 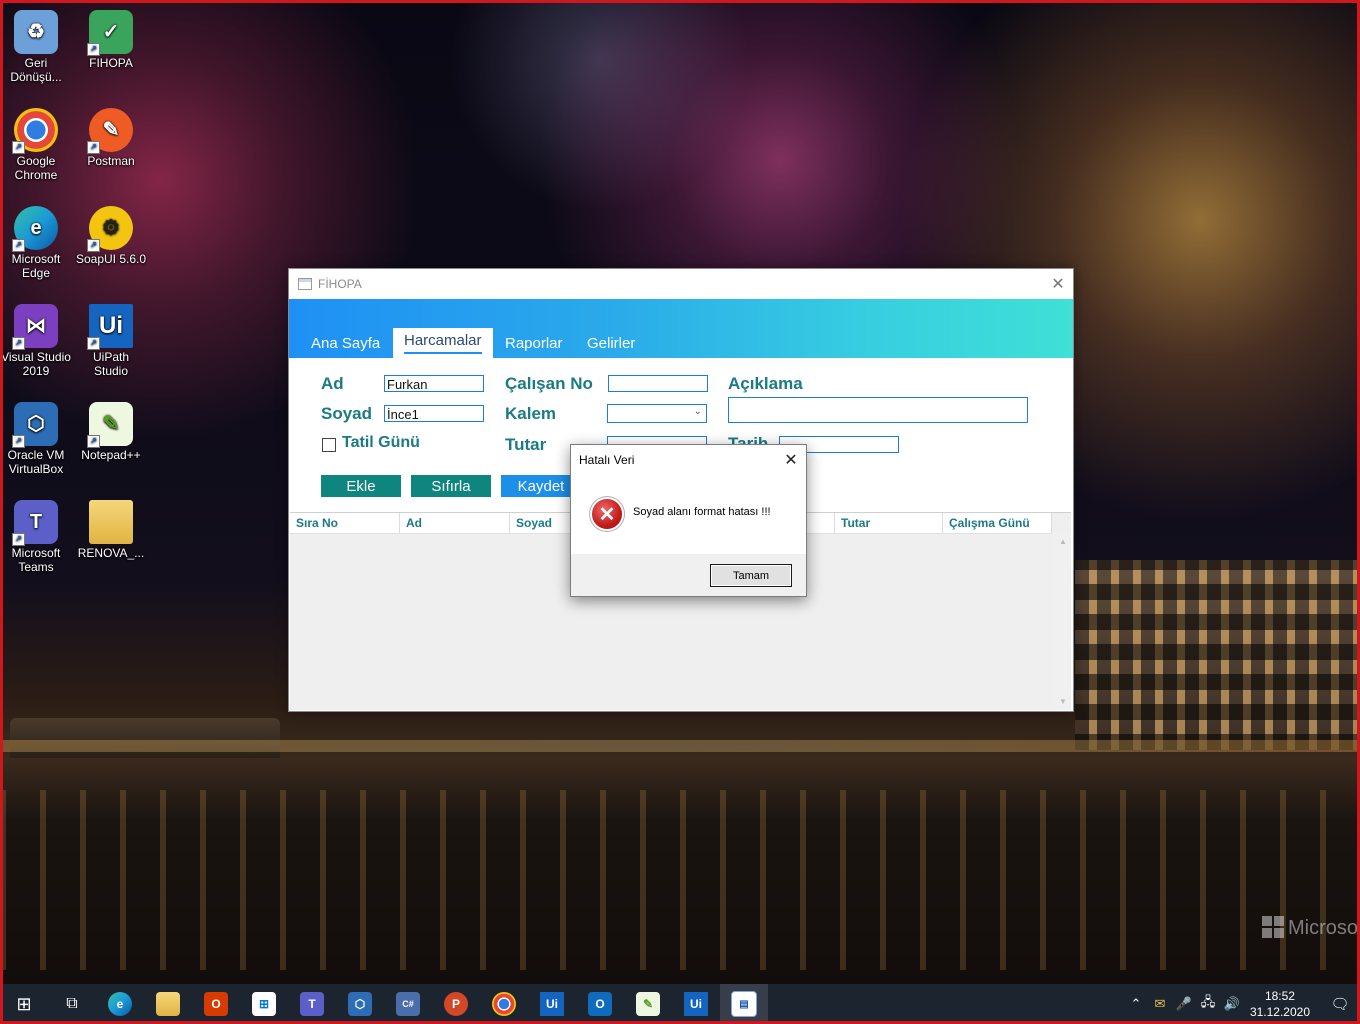 What do you see at coordinates (1217, 655) in the screenshot?
I see `wallpaper-building` at bounding box center [1217, 655].